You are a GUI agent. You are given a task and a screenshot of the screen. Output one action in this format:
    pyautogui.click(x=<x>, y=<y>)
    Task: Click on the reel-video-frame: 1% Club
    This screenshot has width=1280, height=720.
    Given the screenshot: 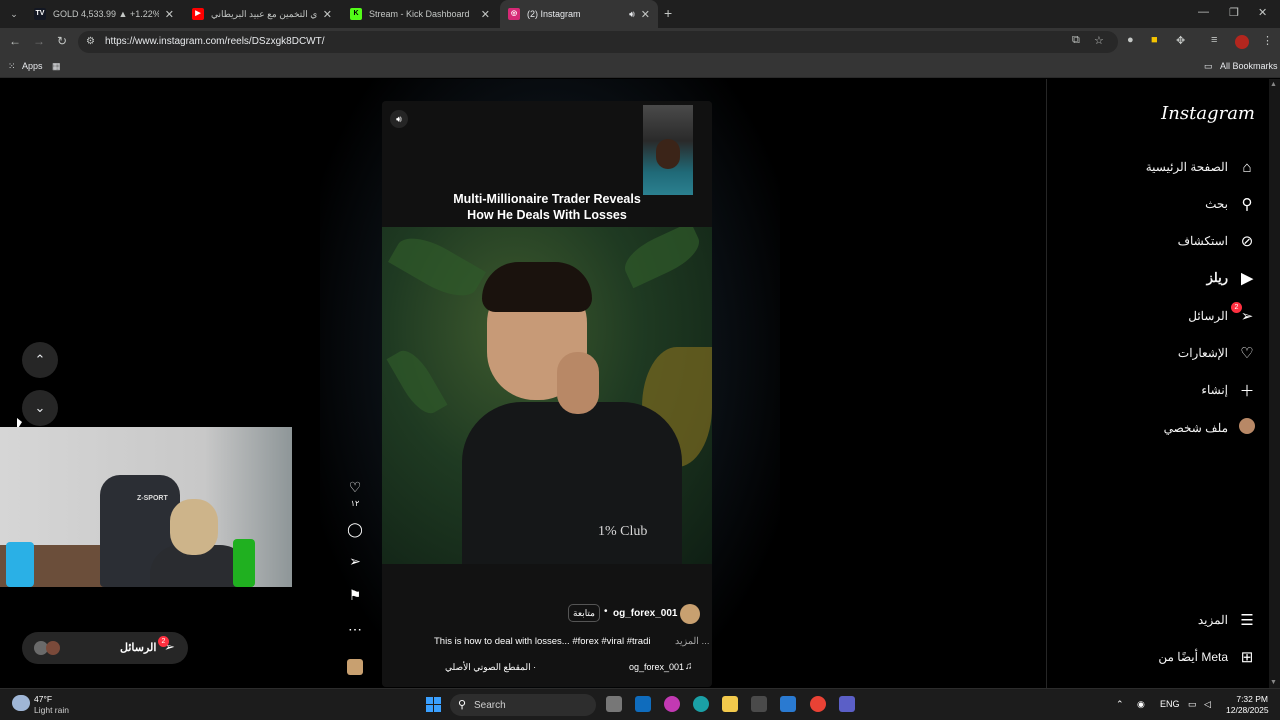 What is the action you would take?
    pyautogui.click(x=547, y=395)
    